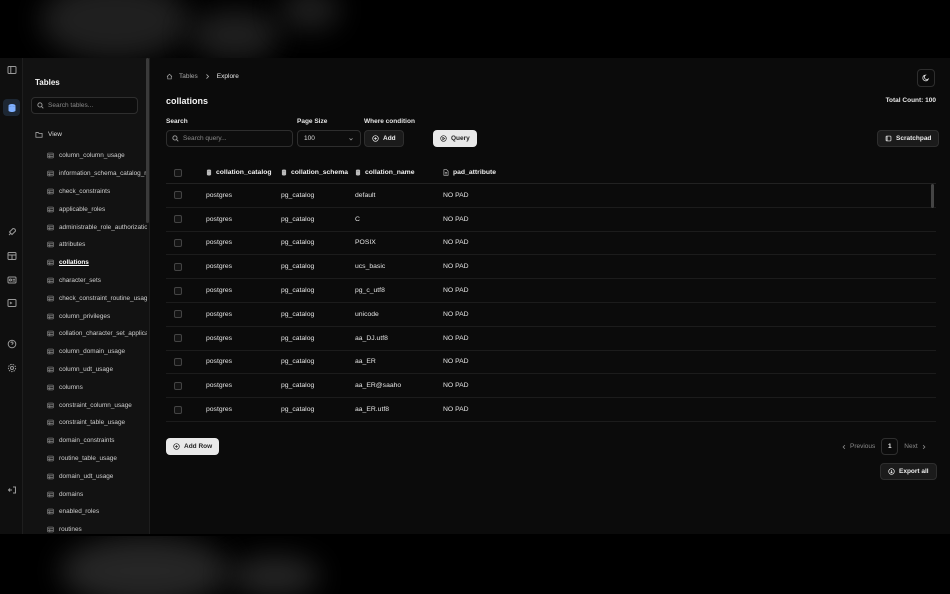 The image size is (950, 594). Describe the element at coordinates (97, 334) in the screenshot. I see `sidebar-table-item: collation_character_set_applicability` at that location.